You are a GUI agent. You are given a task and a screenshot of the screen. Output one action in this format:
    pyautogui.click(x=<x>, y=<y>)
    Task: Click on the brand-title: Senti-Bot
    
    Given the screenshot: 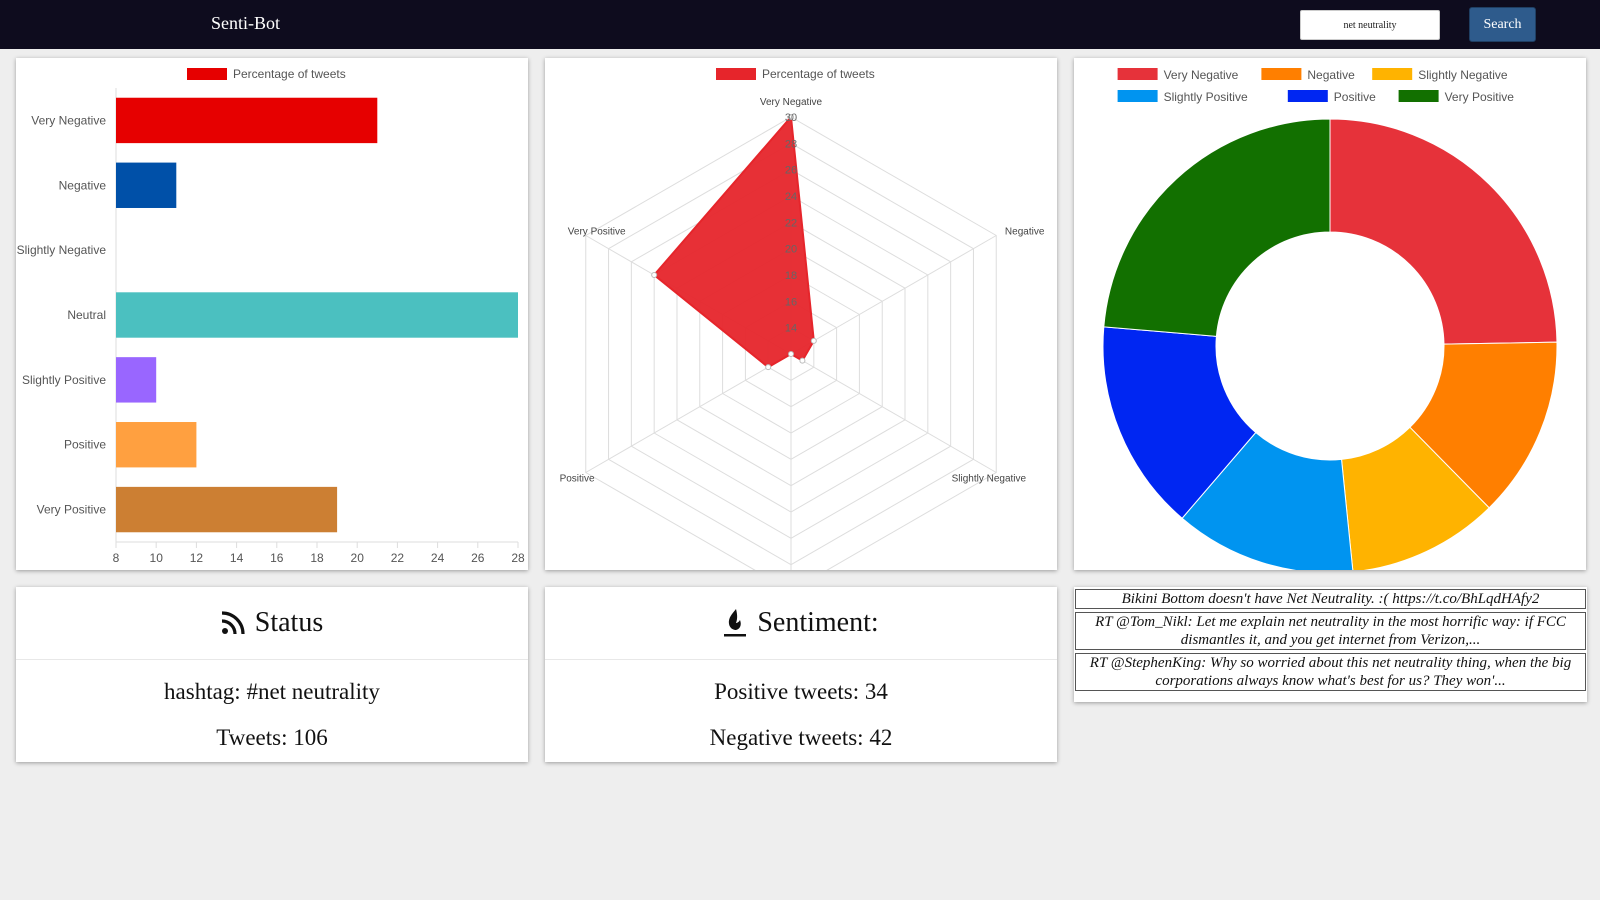 What is the action you would take?
    pyautogui.click(x=245, y=23)
    